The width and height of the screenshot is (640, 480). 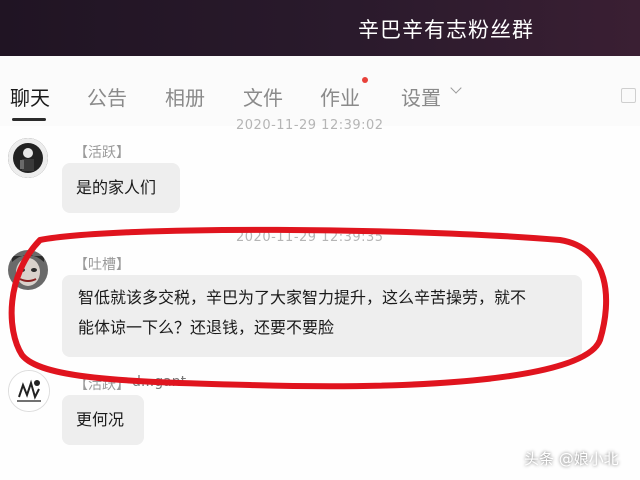 I want to click on side-toolbar-icon, so click(x=628, y=95).